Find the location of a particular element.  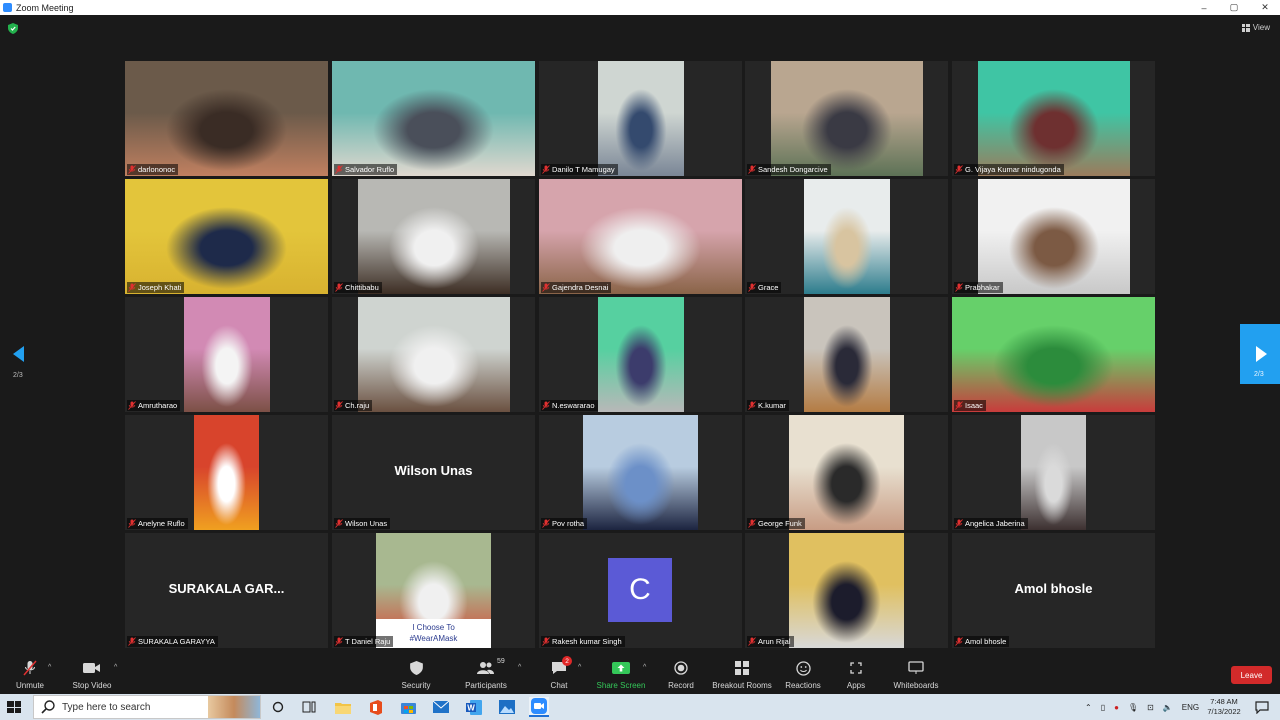

participant-tile: Angelica Jaberina is located at coordinates (1053, 472).